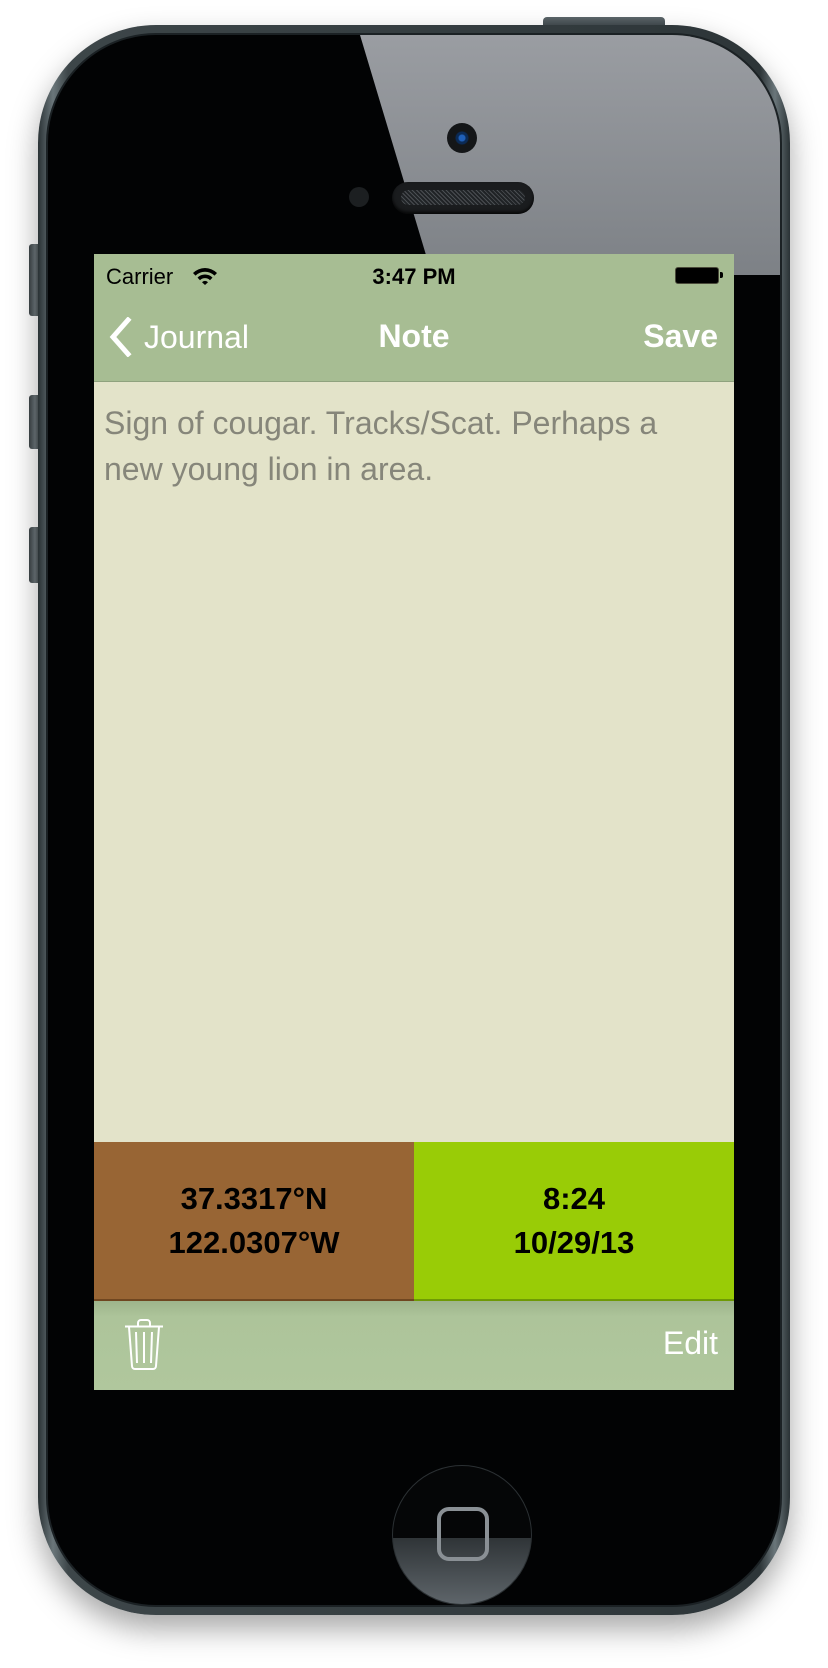 Image resolution: width=828 pixels, height=1668 pixels. I want to click on date-value: 10/29/13, so click(574, 1242).